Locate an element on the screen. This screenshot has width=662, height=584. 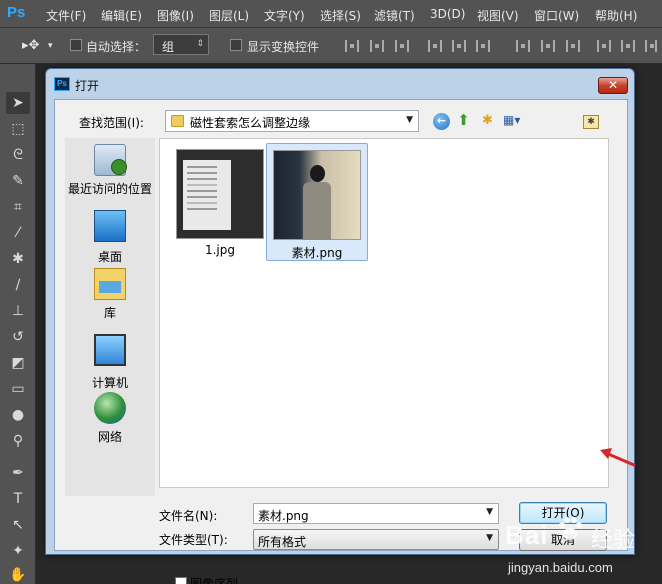
place-computer: 计算机 is located at coordinates (110, 360).